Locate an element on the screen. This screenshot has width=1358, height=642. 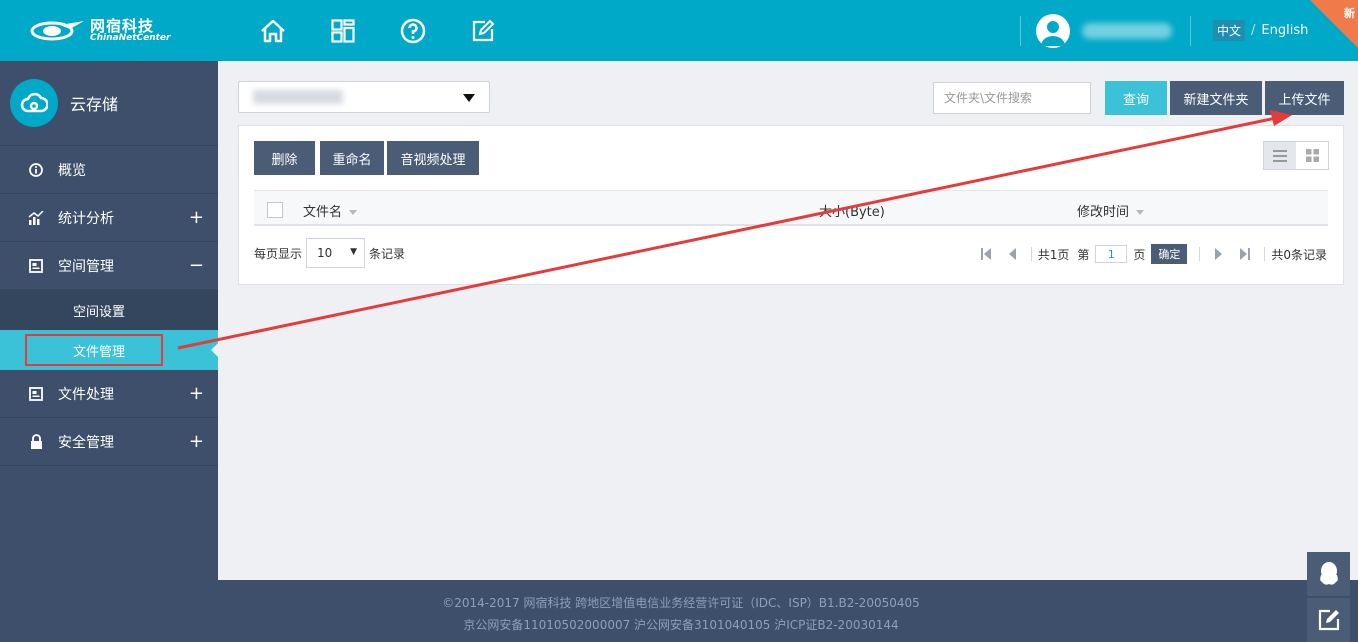
sidebar-item-overview: 概览 is located at coordinates (109, 170).